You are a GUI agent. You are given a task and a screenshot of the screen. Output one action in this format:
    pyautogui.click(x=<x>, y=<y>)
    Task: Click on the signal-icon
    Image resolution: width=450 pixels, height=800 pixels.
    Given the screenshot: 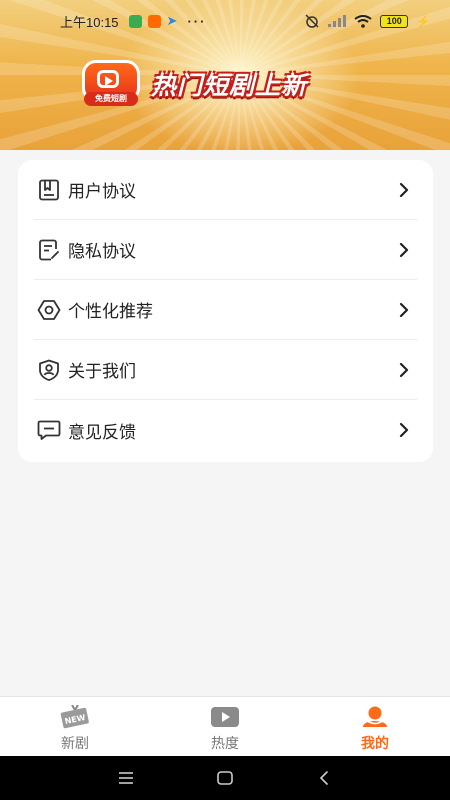 What is the action you would take?
    pyautogui.click(x=337, y=21)
    